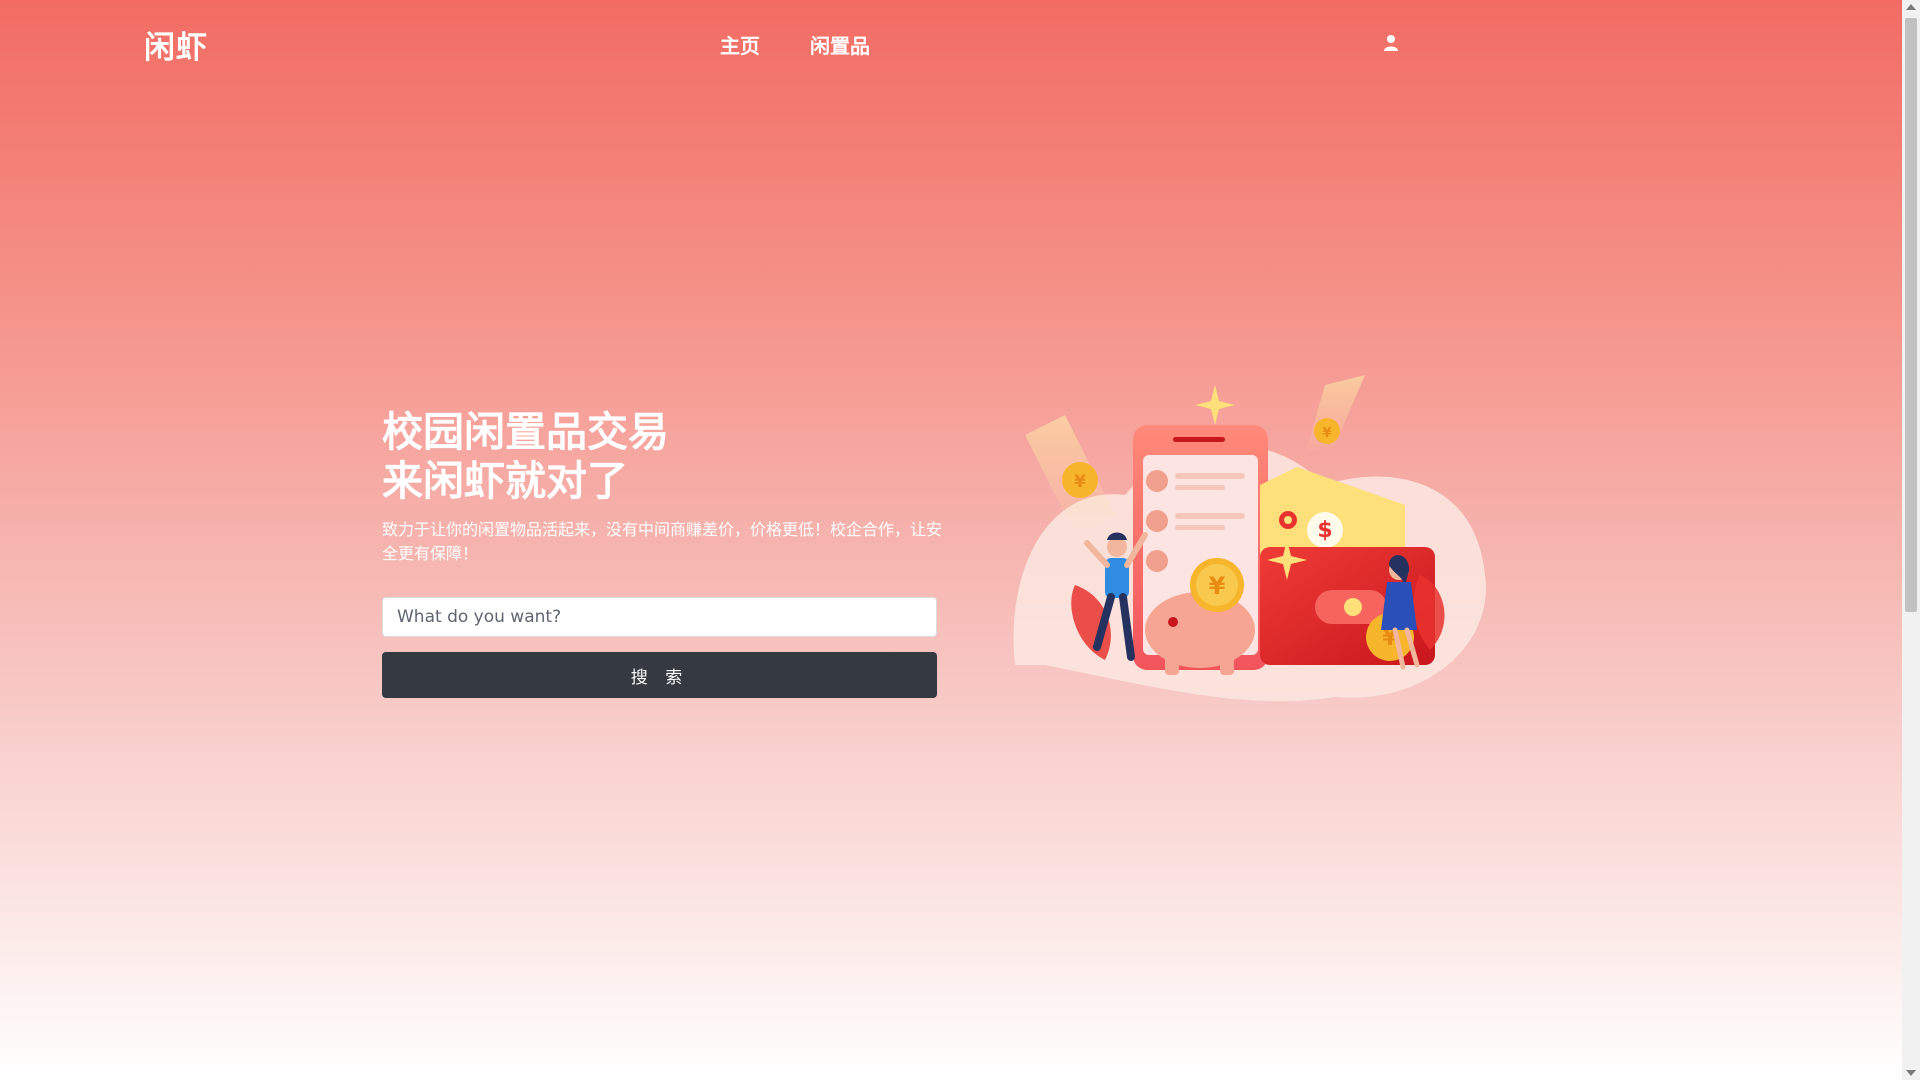 Image resolution: width=1920 pixels, height=1080 pixels. I want to click on nav-link-idle-items: 闲置品, so click(840, 44).